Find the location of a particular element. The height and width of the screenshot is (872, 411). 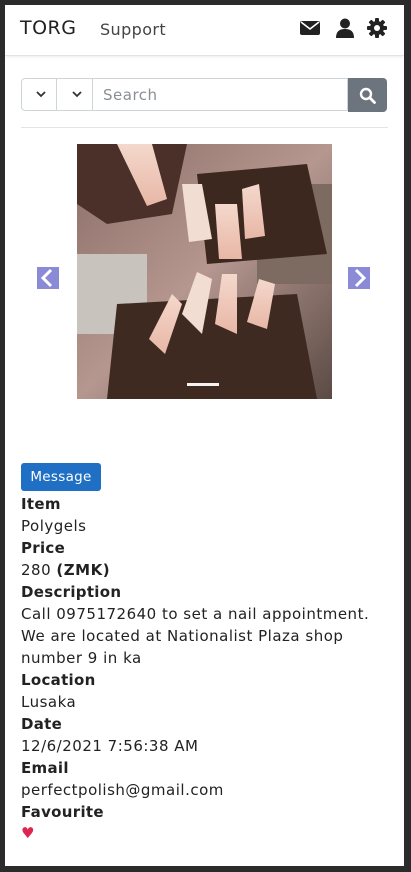

chevron-right-icon is located at coordinates (359, 278).